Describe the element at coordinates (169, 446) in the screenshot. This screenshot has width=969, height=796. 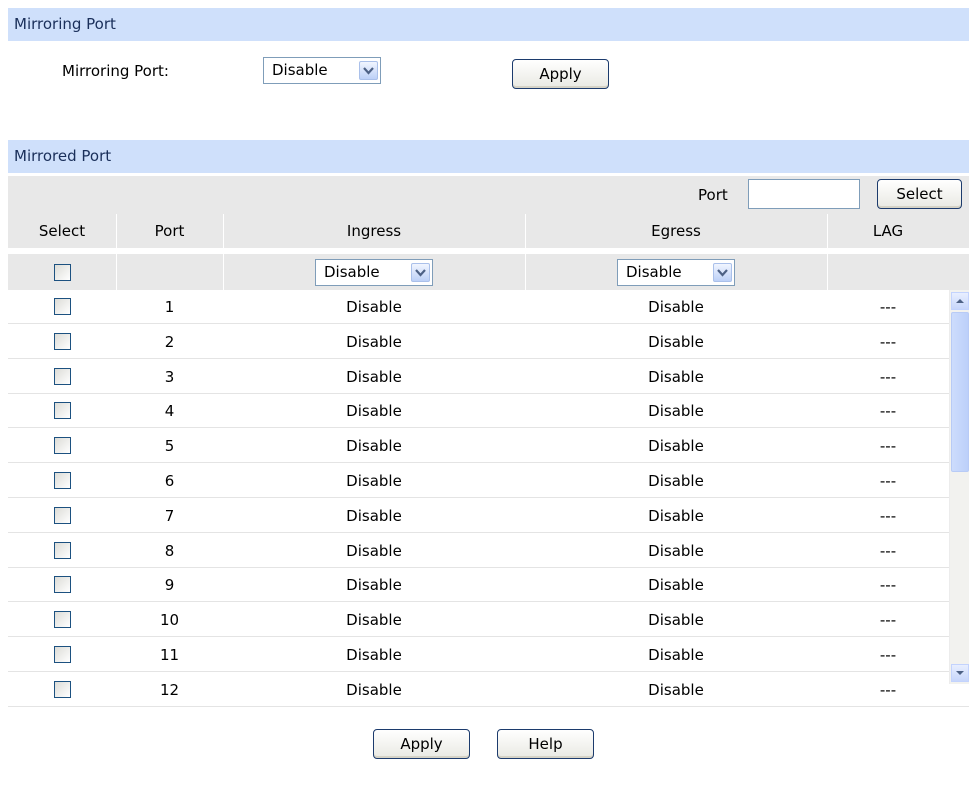
I see `row-port: 5` at that location.